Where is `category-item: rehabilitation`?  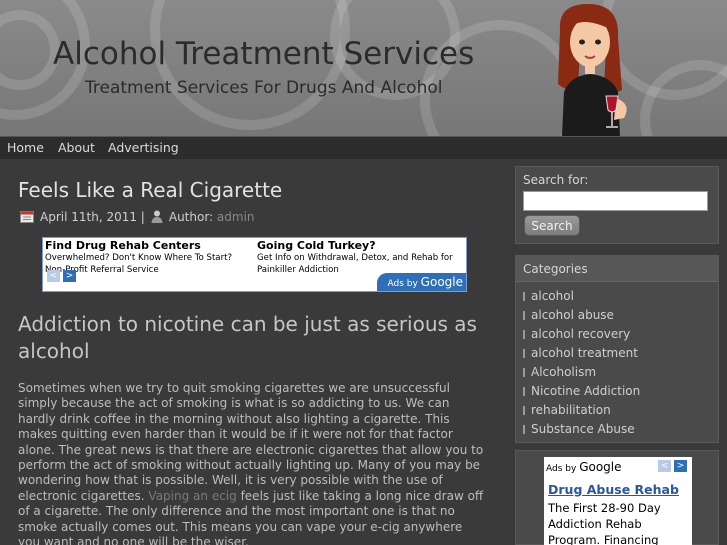 category-item: rehabilitation is located at coordinates (581, 412).